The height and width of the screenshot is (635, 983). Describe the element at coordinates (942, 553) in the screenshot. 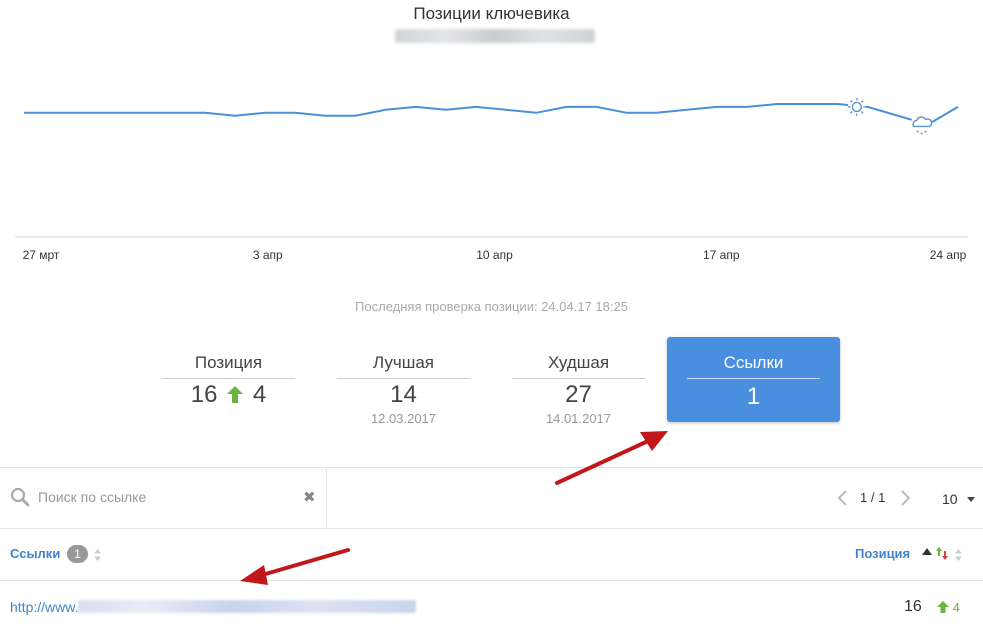

I see `position-change-sort-icon` at that location.